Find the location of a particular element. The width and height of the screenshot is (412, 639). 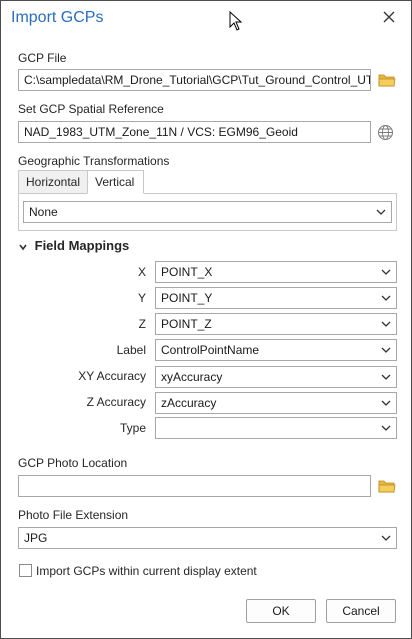

mouse-cursor-icon is located at coordinates (236, 21).